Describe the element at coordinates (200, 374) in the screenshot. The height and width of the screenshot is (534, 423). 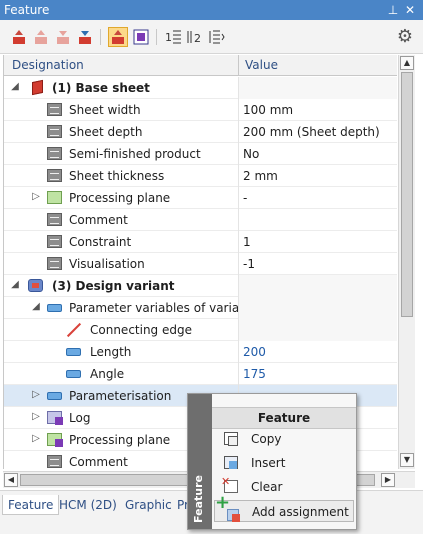
I see `property-row-angle: Angle 175` at that location.